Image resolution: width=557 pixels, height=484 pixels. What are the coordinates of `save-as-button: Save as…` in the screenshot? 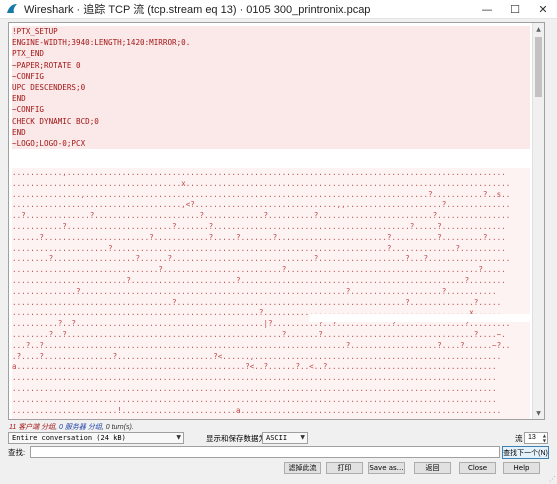 It's located at (386, 468).